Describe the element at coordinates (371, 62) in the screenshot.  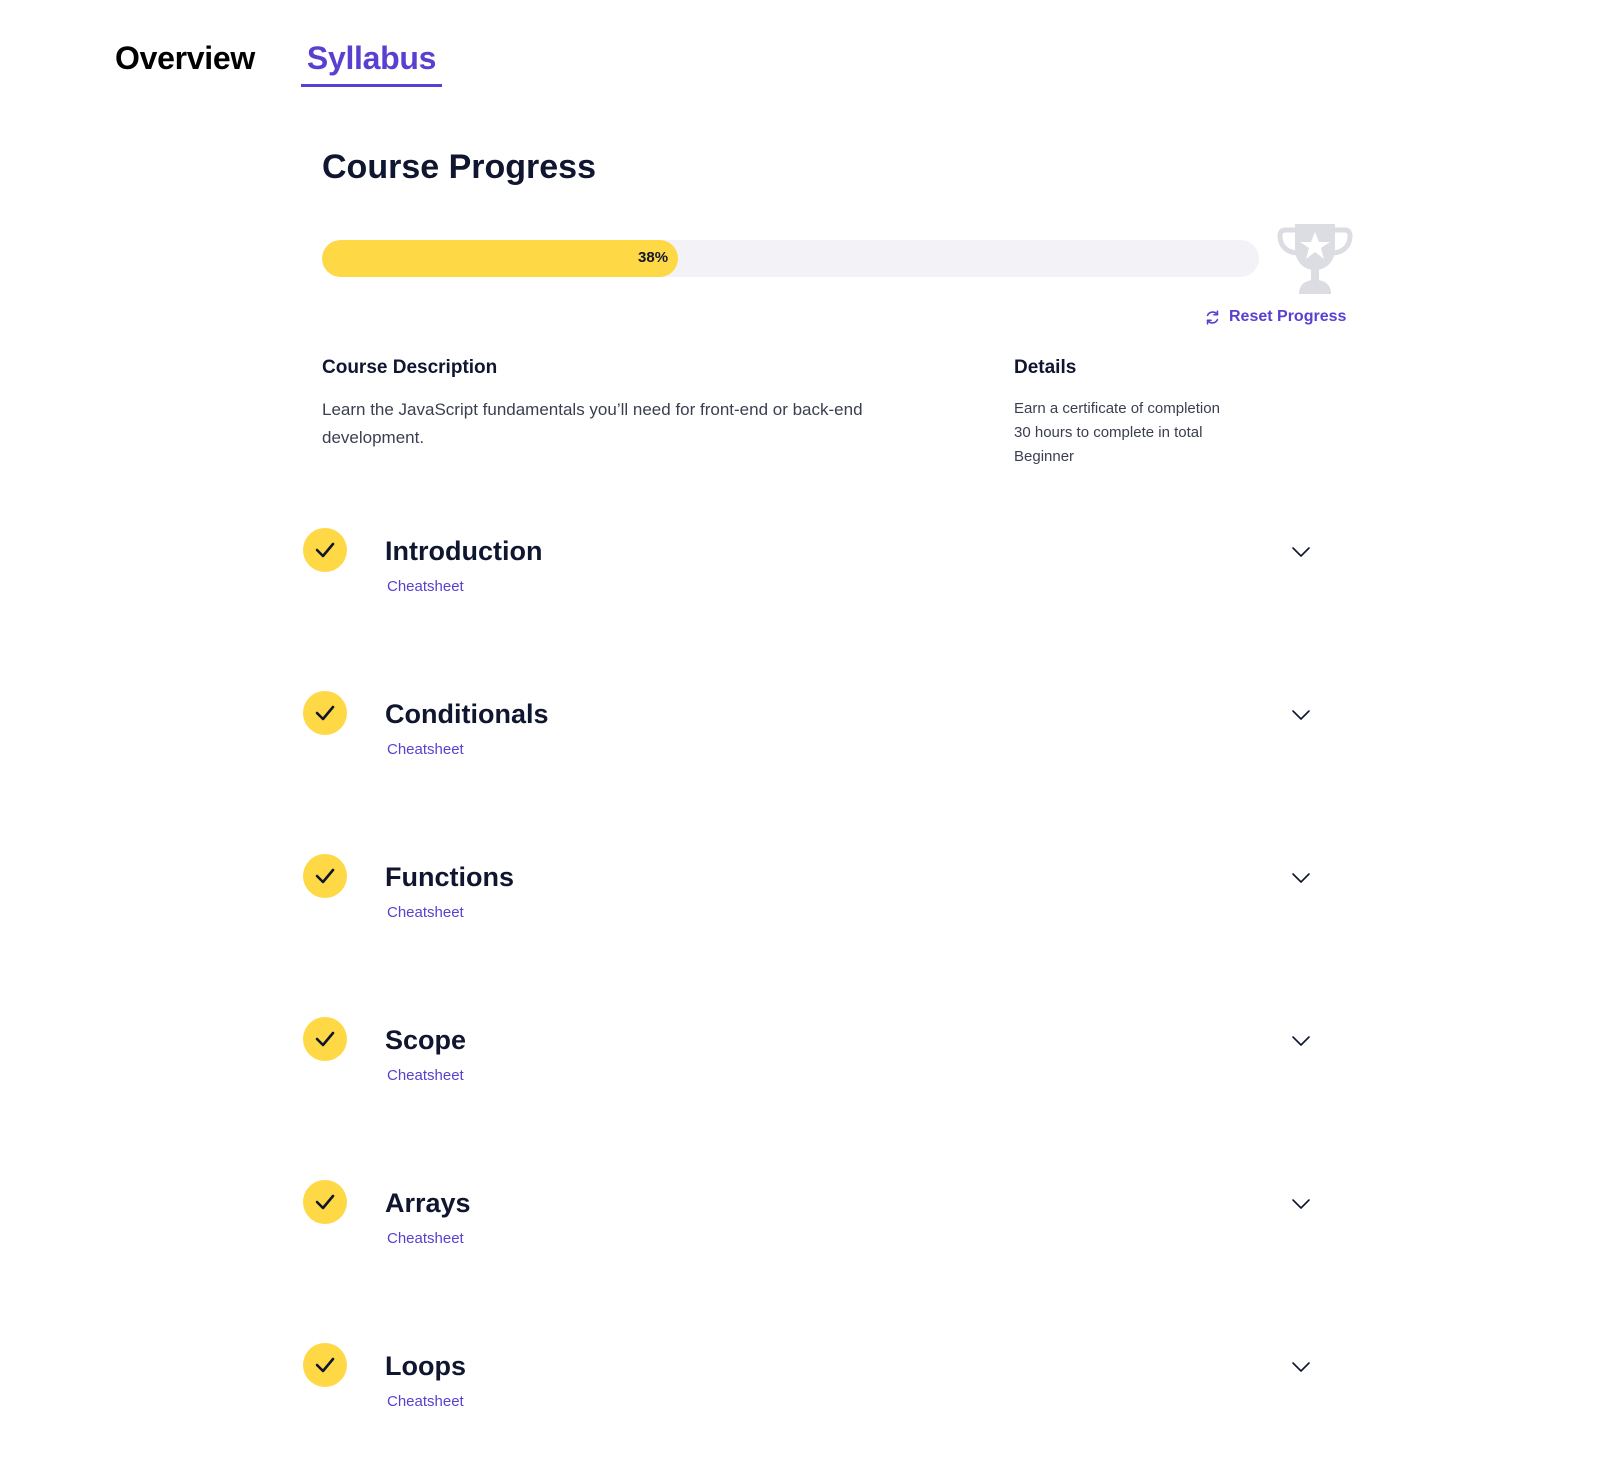
I see `tab-syllabus: Syllabus` at that location.